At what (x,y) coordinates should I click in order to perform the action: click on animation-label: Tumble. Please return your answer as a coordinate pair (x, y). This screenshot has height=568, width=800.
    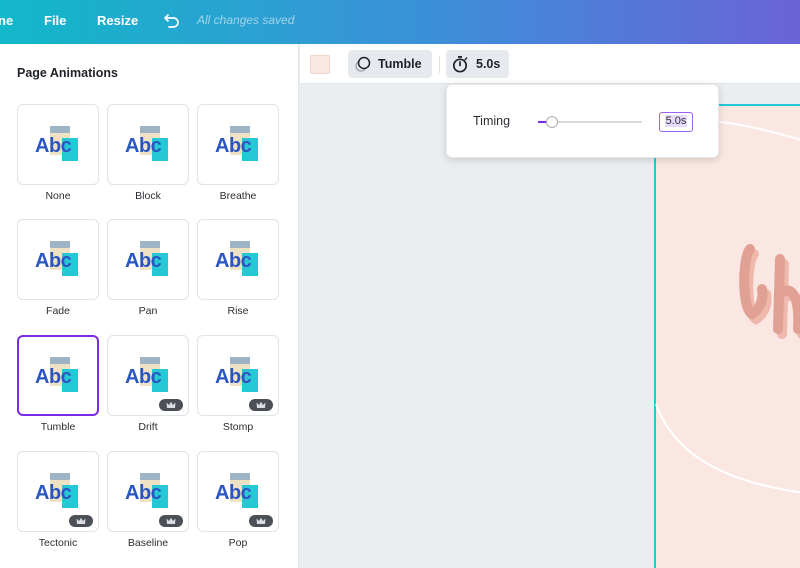
    Looking at the image, I should click on (400, 64).